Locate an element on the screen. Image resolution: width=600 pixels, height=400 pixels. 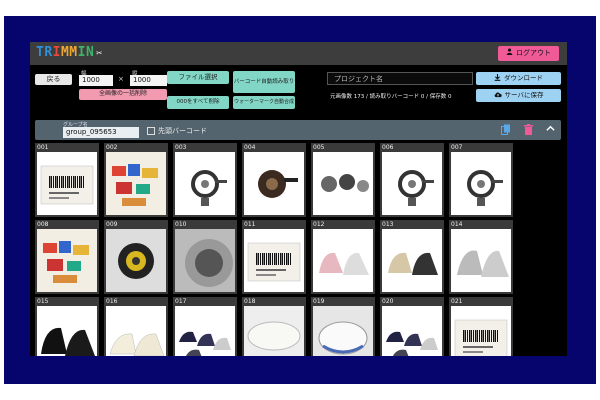
thumbnail-number: 004 is located at coordinates (250, 147).